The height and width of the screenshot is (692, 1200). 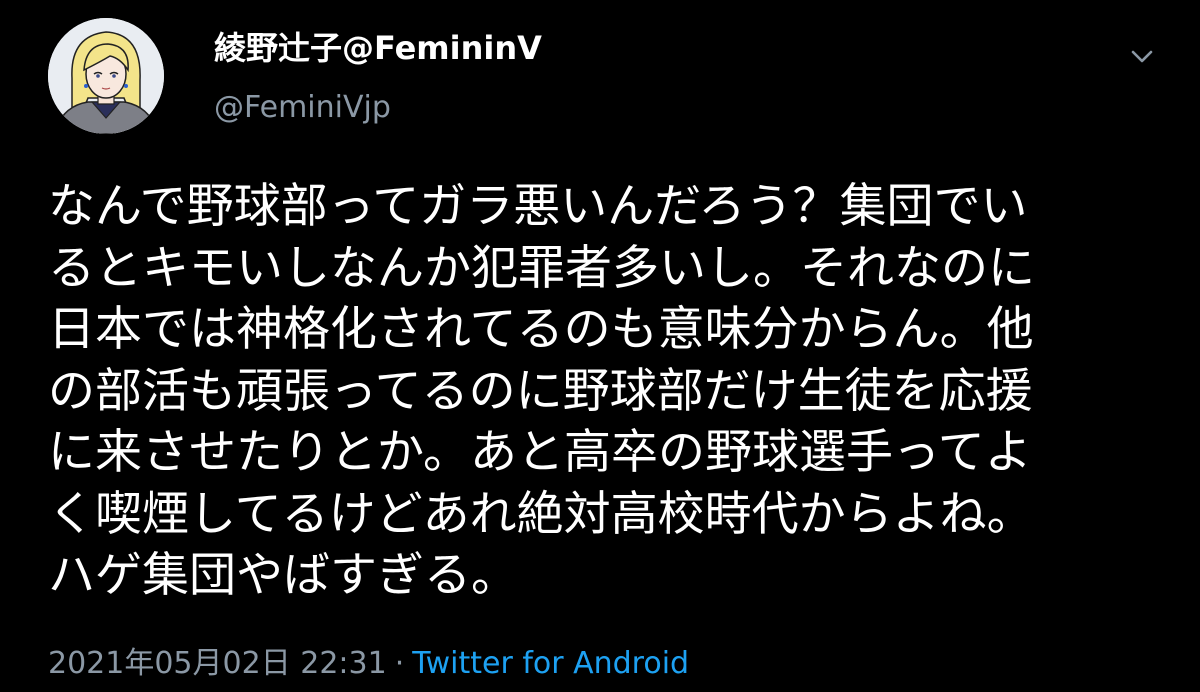 I want to click on user-handle: @FeminiVjp, so click(x=302, y=108).